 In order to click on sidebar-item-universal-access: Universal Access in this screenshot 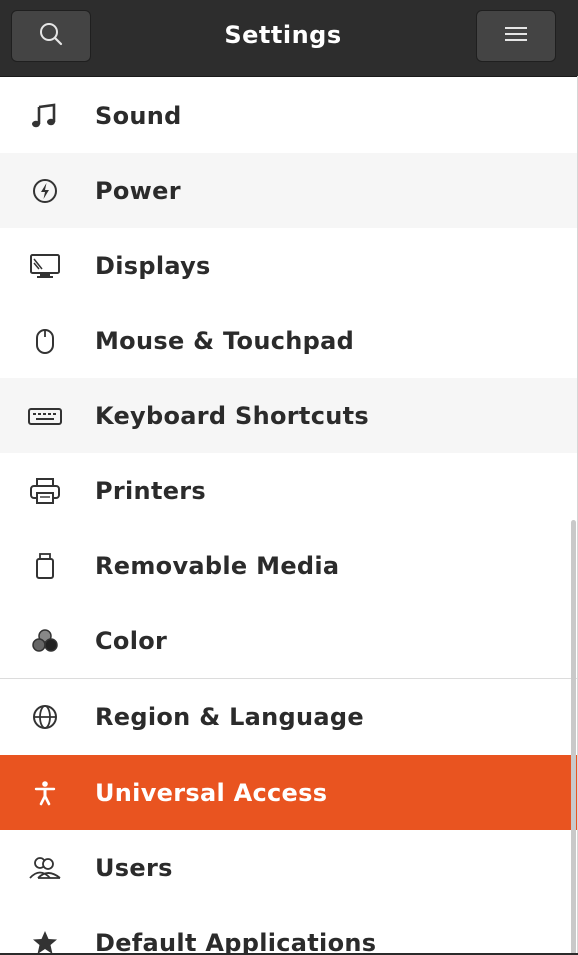, I will do `click(289, 792)`.